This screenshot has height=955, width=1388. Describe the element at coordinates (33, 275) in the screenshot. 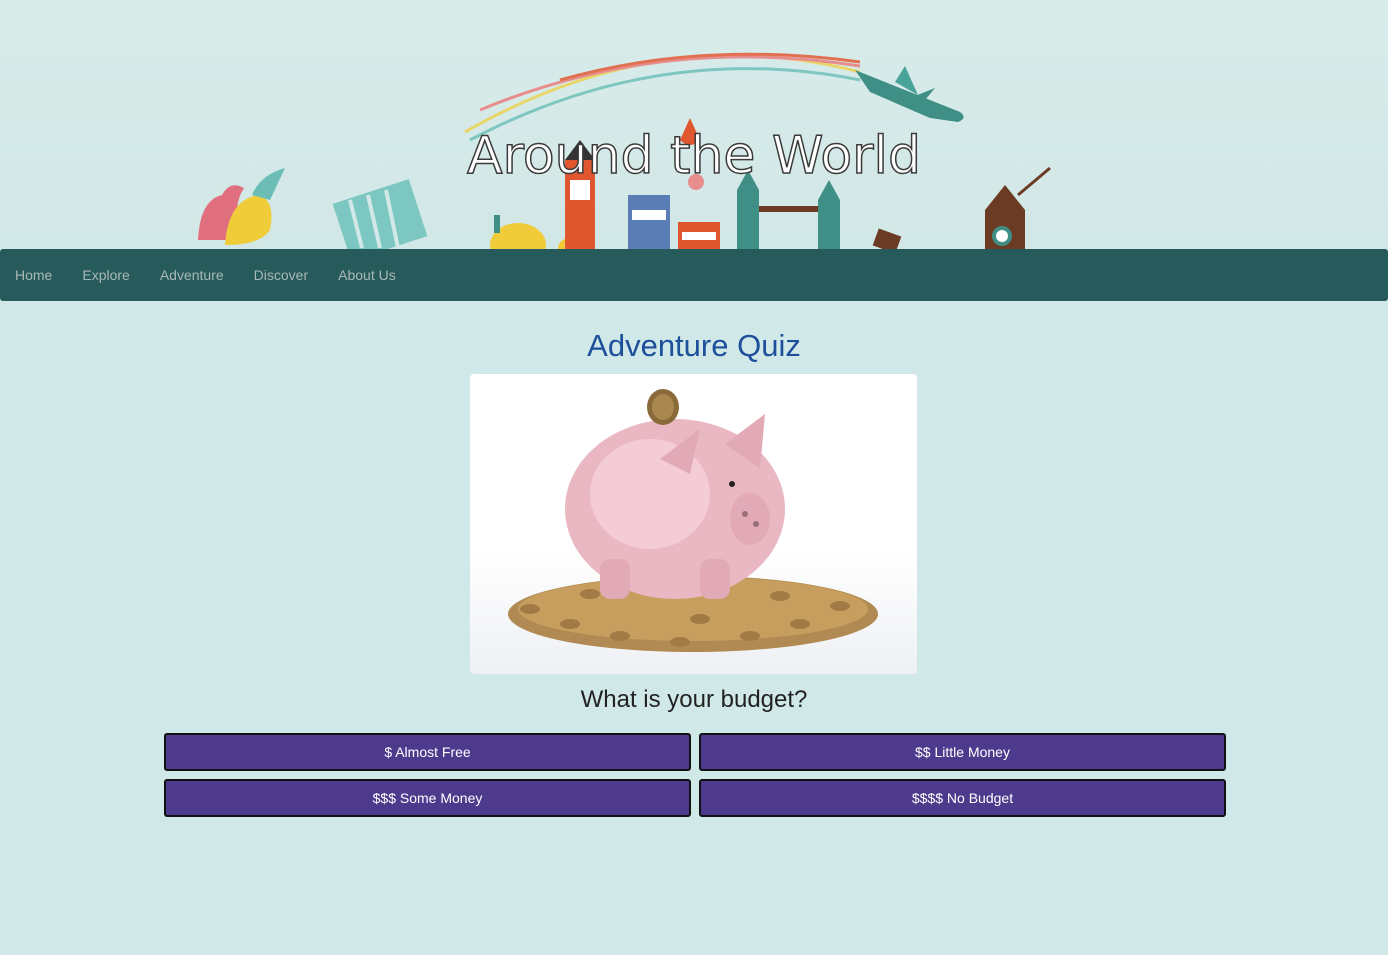

I see `nav-home: Home` at that location.